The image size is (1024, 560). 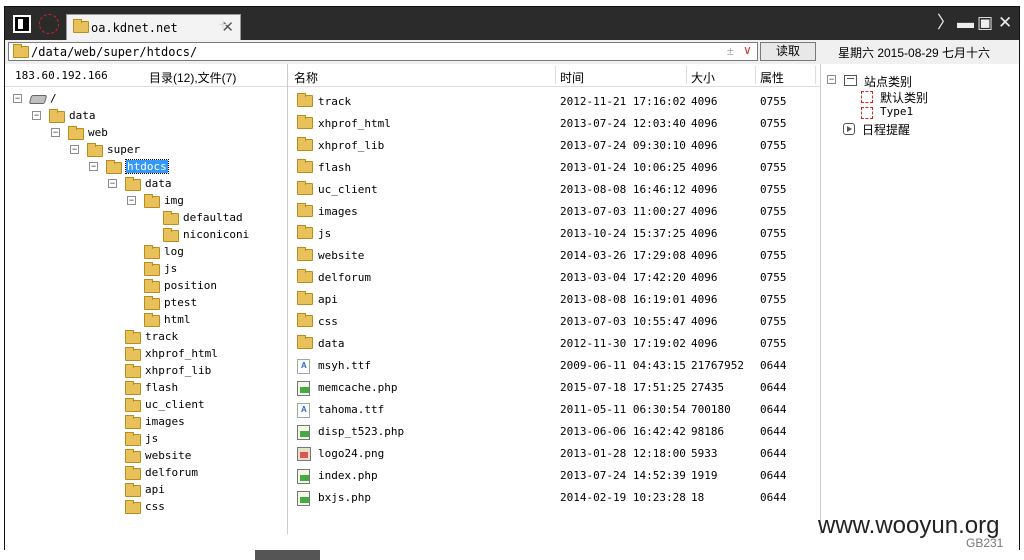 I want to click on file-row: xhprof_html 2013-07-24 12:03:40 4096 0755, so click(x=553, y=124).